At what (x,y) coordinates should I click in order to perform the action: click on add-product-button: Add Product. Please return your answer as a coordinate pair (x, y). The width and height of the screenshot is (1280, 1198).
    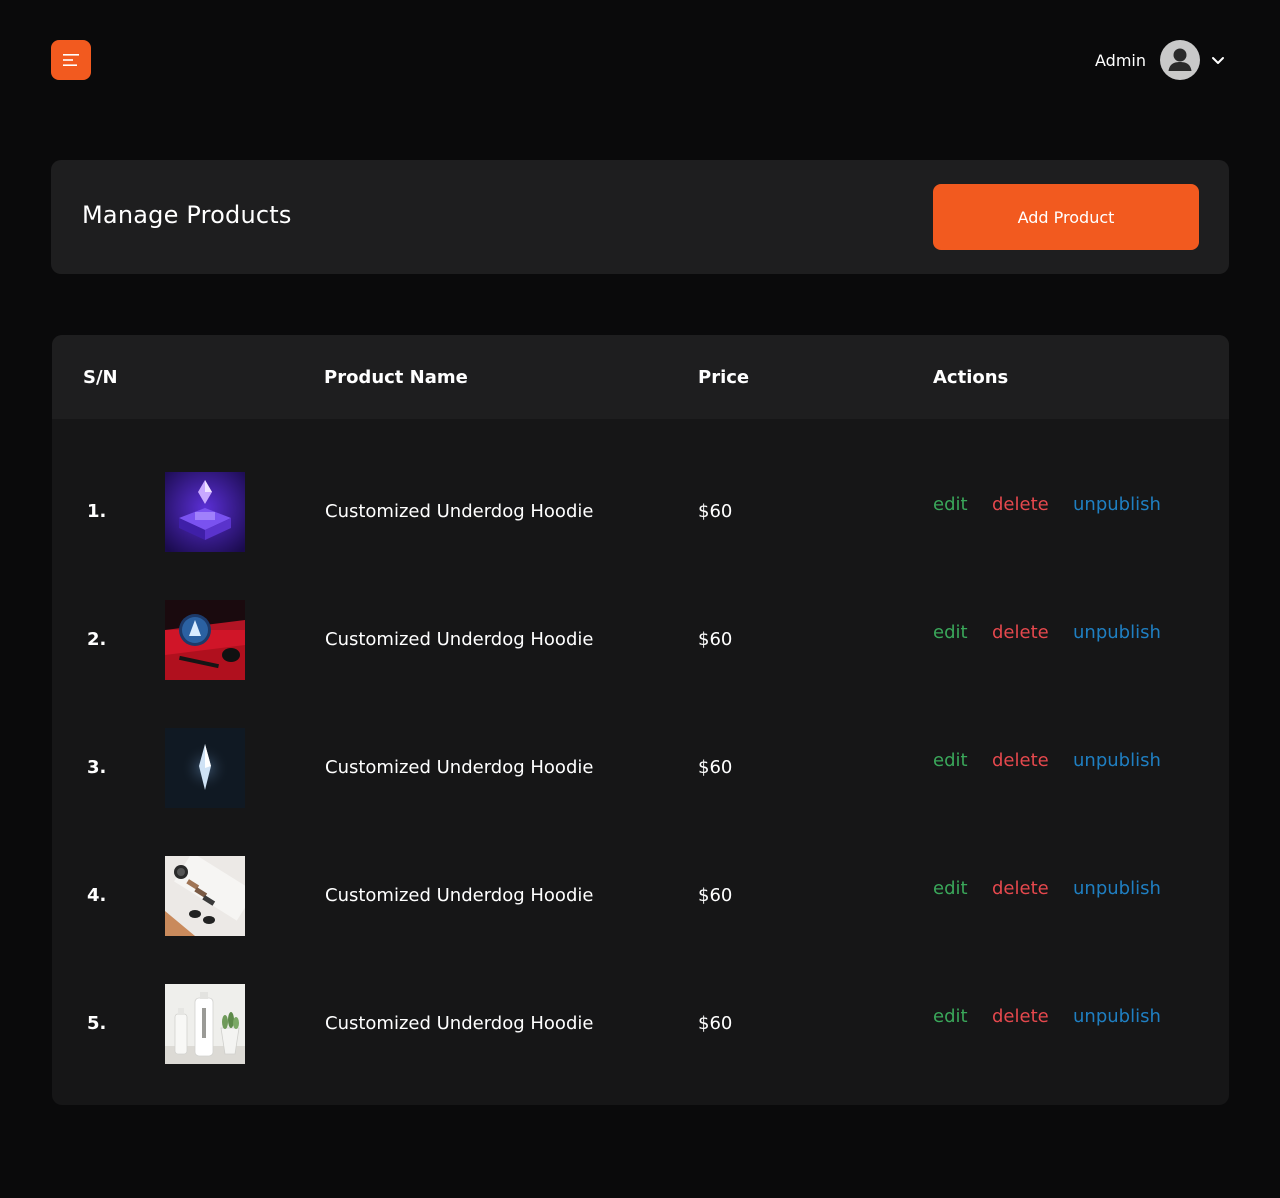
    Looking at the image, I should click on (1066, 217).